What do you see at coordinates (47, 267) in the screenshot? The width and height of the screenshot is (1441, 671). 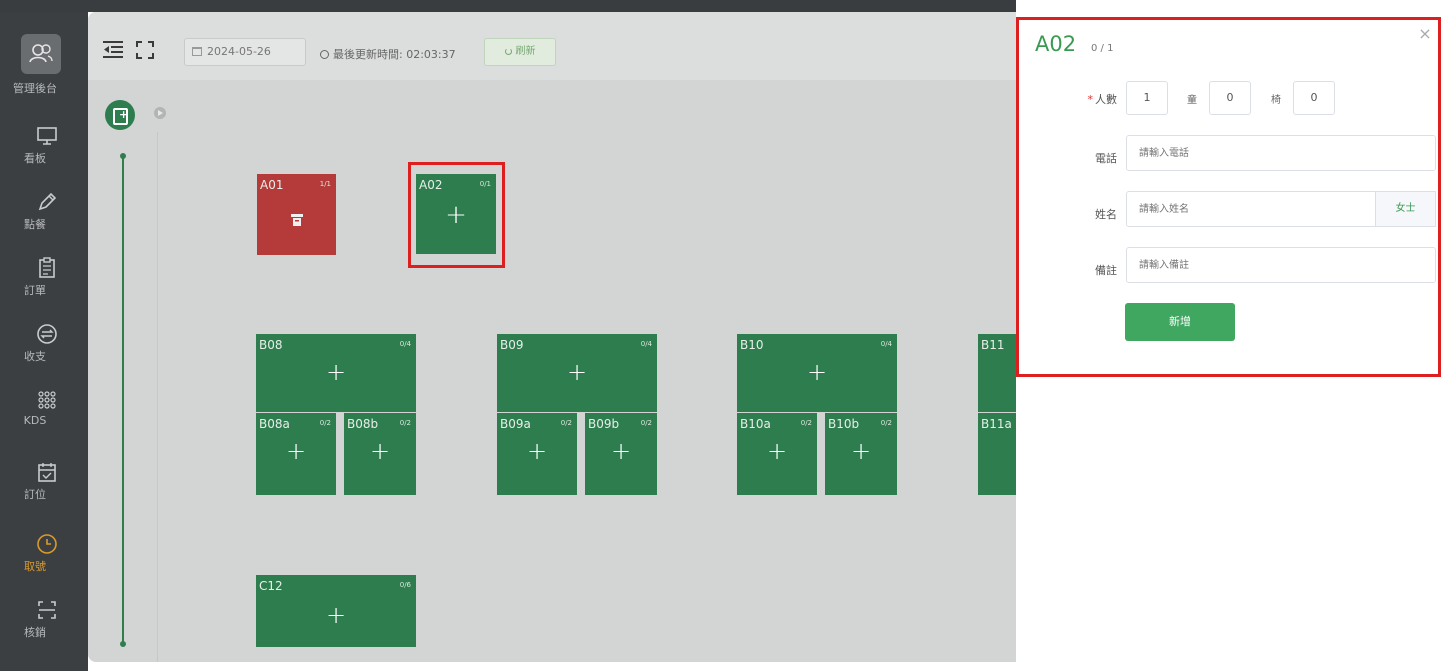 I see `clipboard-icon` at bounding box center [47, 267].